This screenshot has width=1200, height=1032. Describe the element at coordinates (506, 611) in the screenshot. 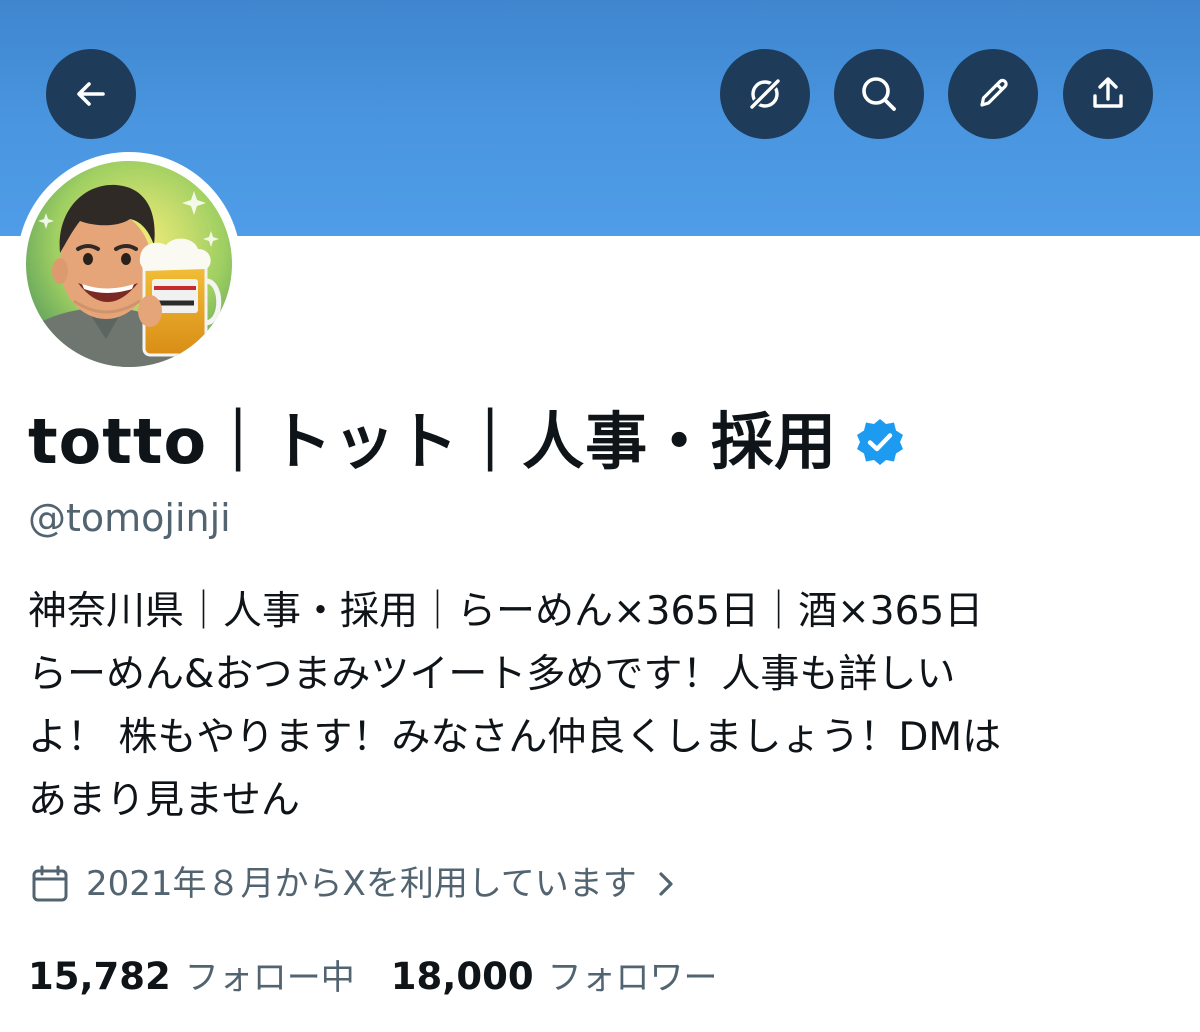

I see `bio-line: 神奈川県｜人事・採用｜らーめん×365日｜酒×365日` at that location.